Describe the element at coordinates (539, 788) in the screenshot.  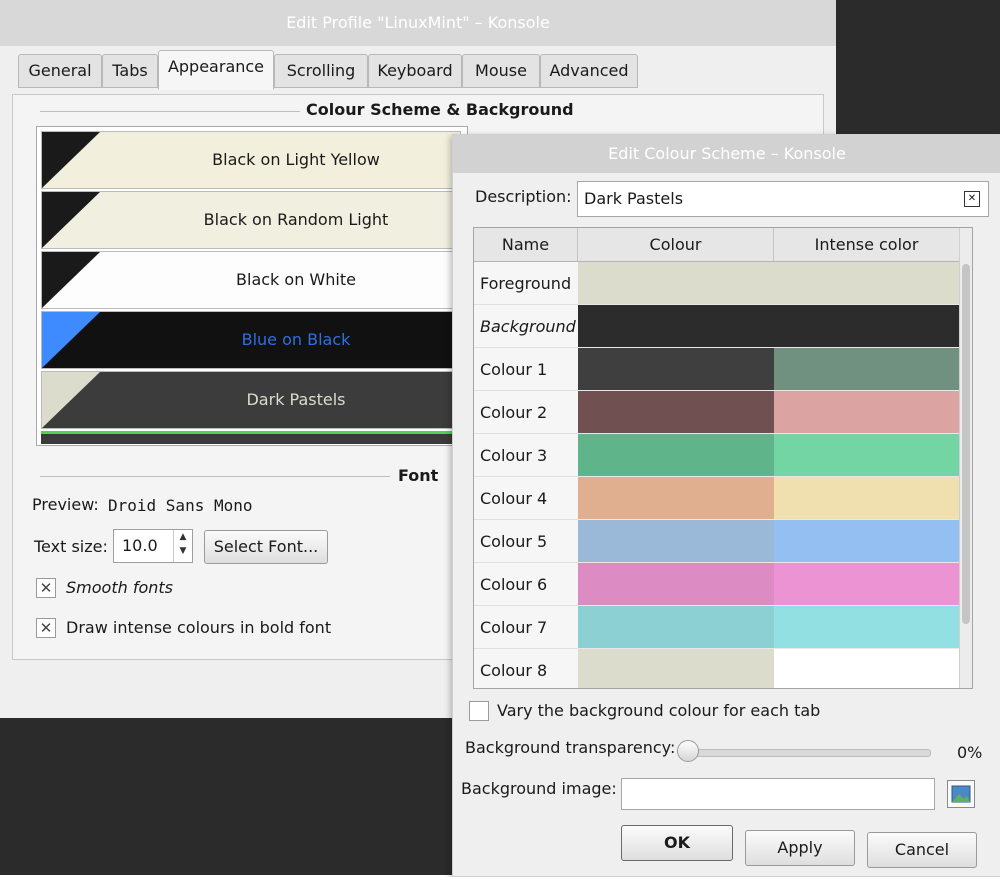
I see `background-image-label: Background image:` at that location.